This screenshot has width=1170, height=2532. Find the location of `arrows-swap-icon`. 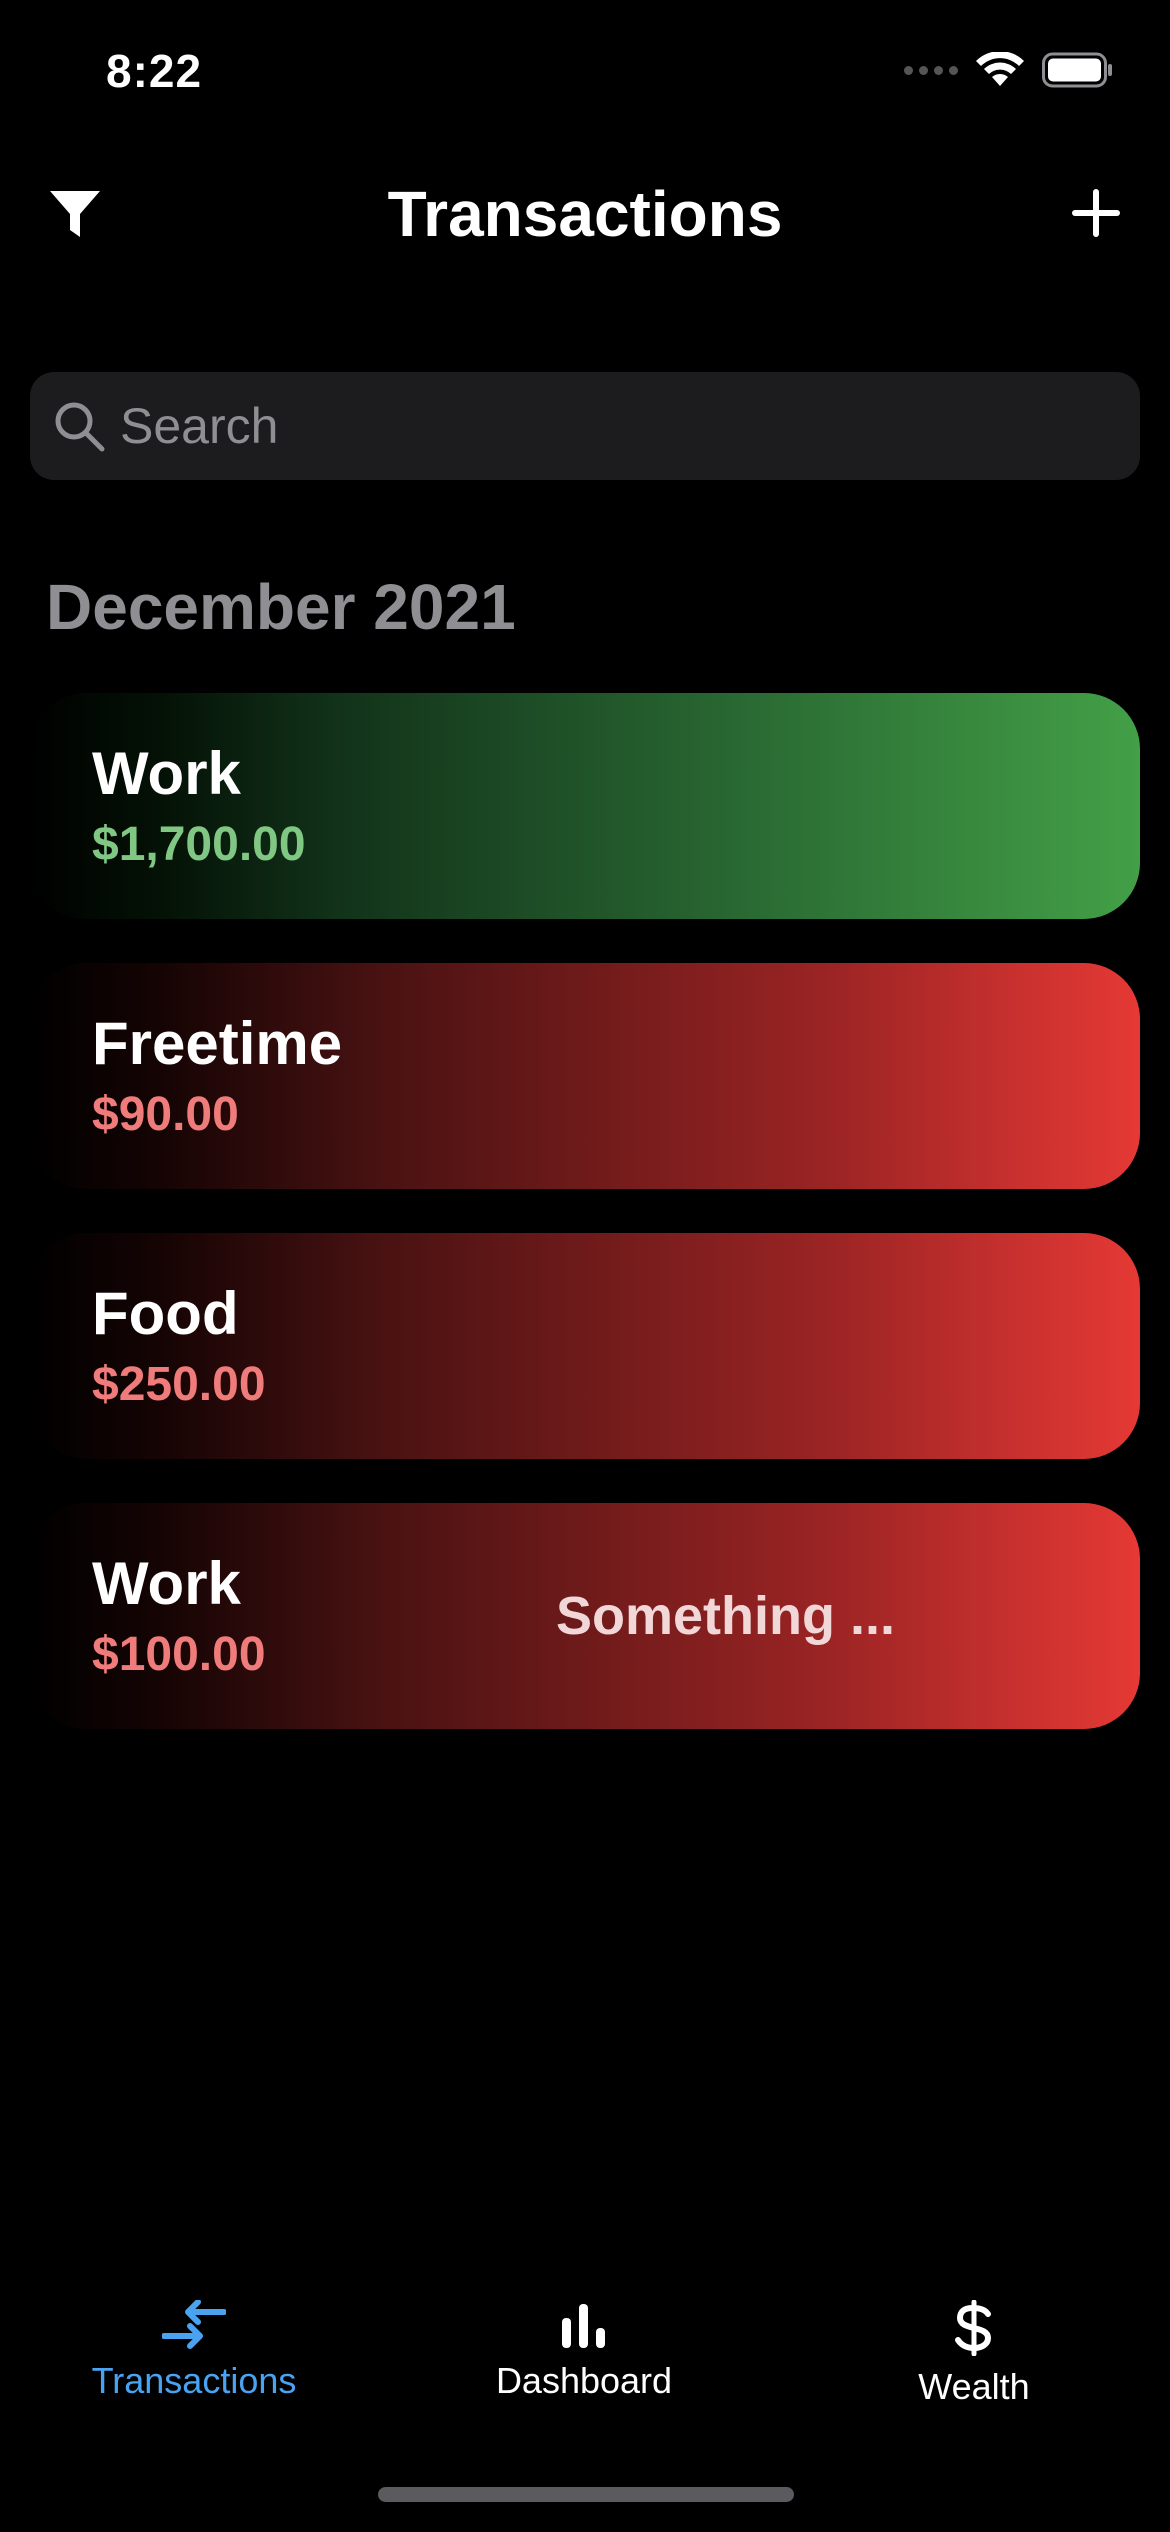

arrows-swap-icon is located at coordinates (194, 2324).